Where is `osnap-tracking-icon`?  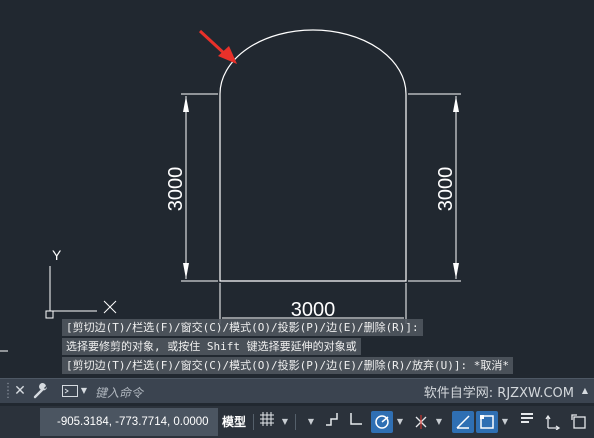 osnap-tracking-icon is located at coordinates (421, 422).